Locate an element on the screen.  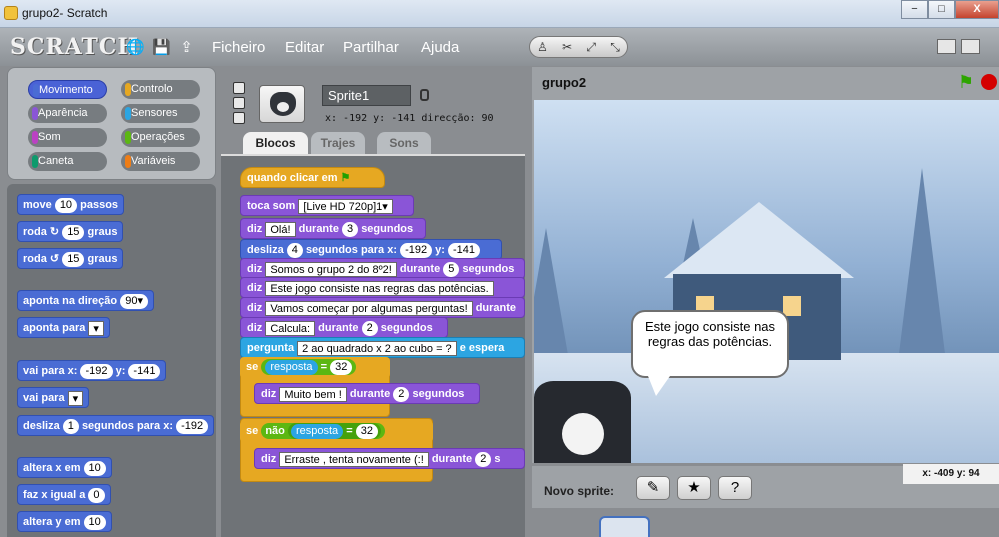
sprite-thumbnail is located at coordinates (282, 104).